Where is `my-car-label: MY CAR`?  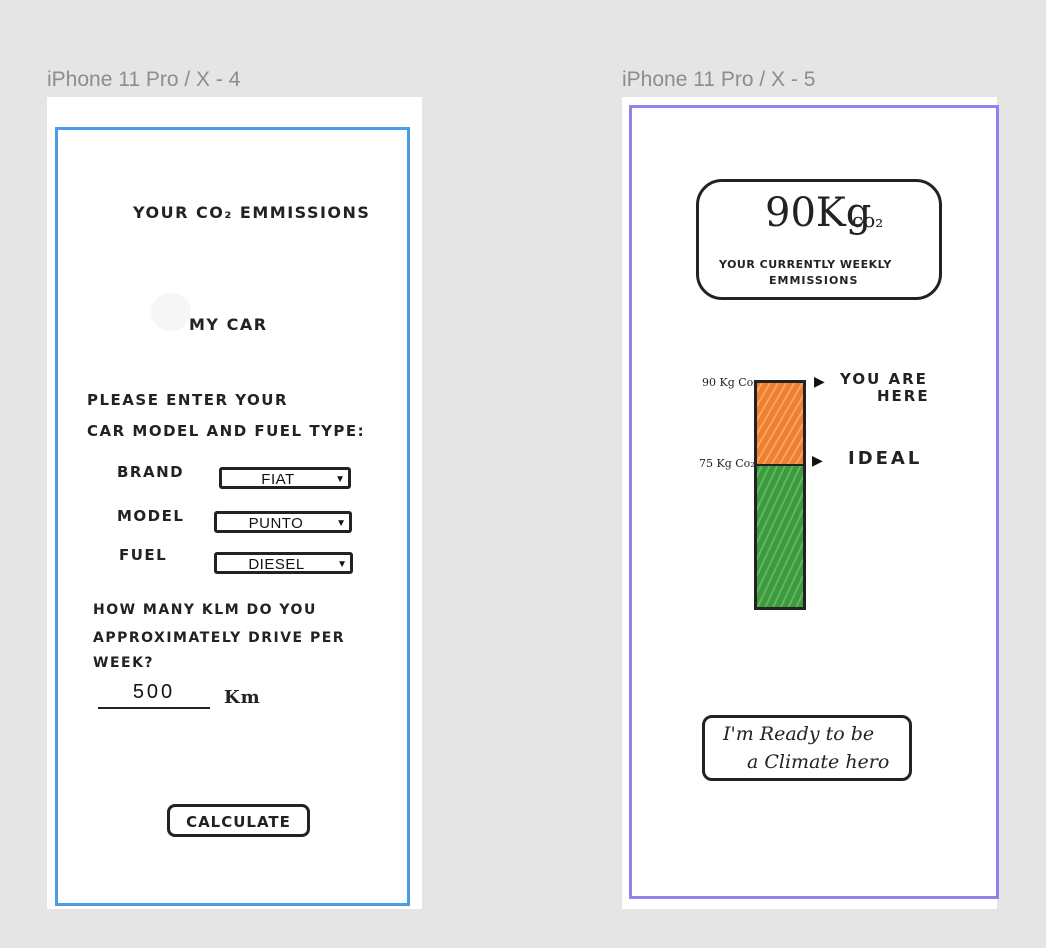
my-car-label: MY CAR is located at coordinates (228, 324).